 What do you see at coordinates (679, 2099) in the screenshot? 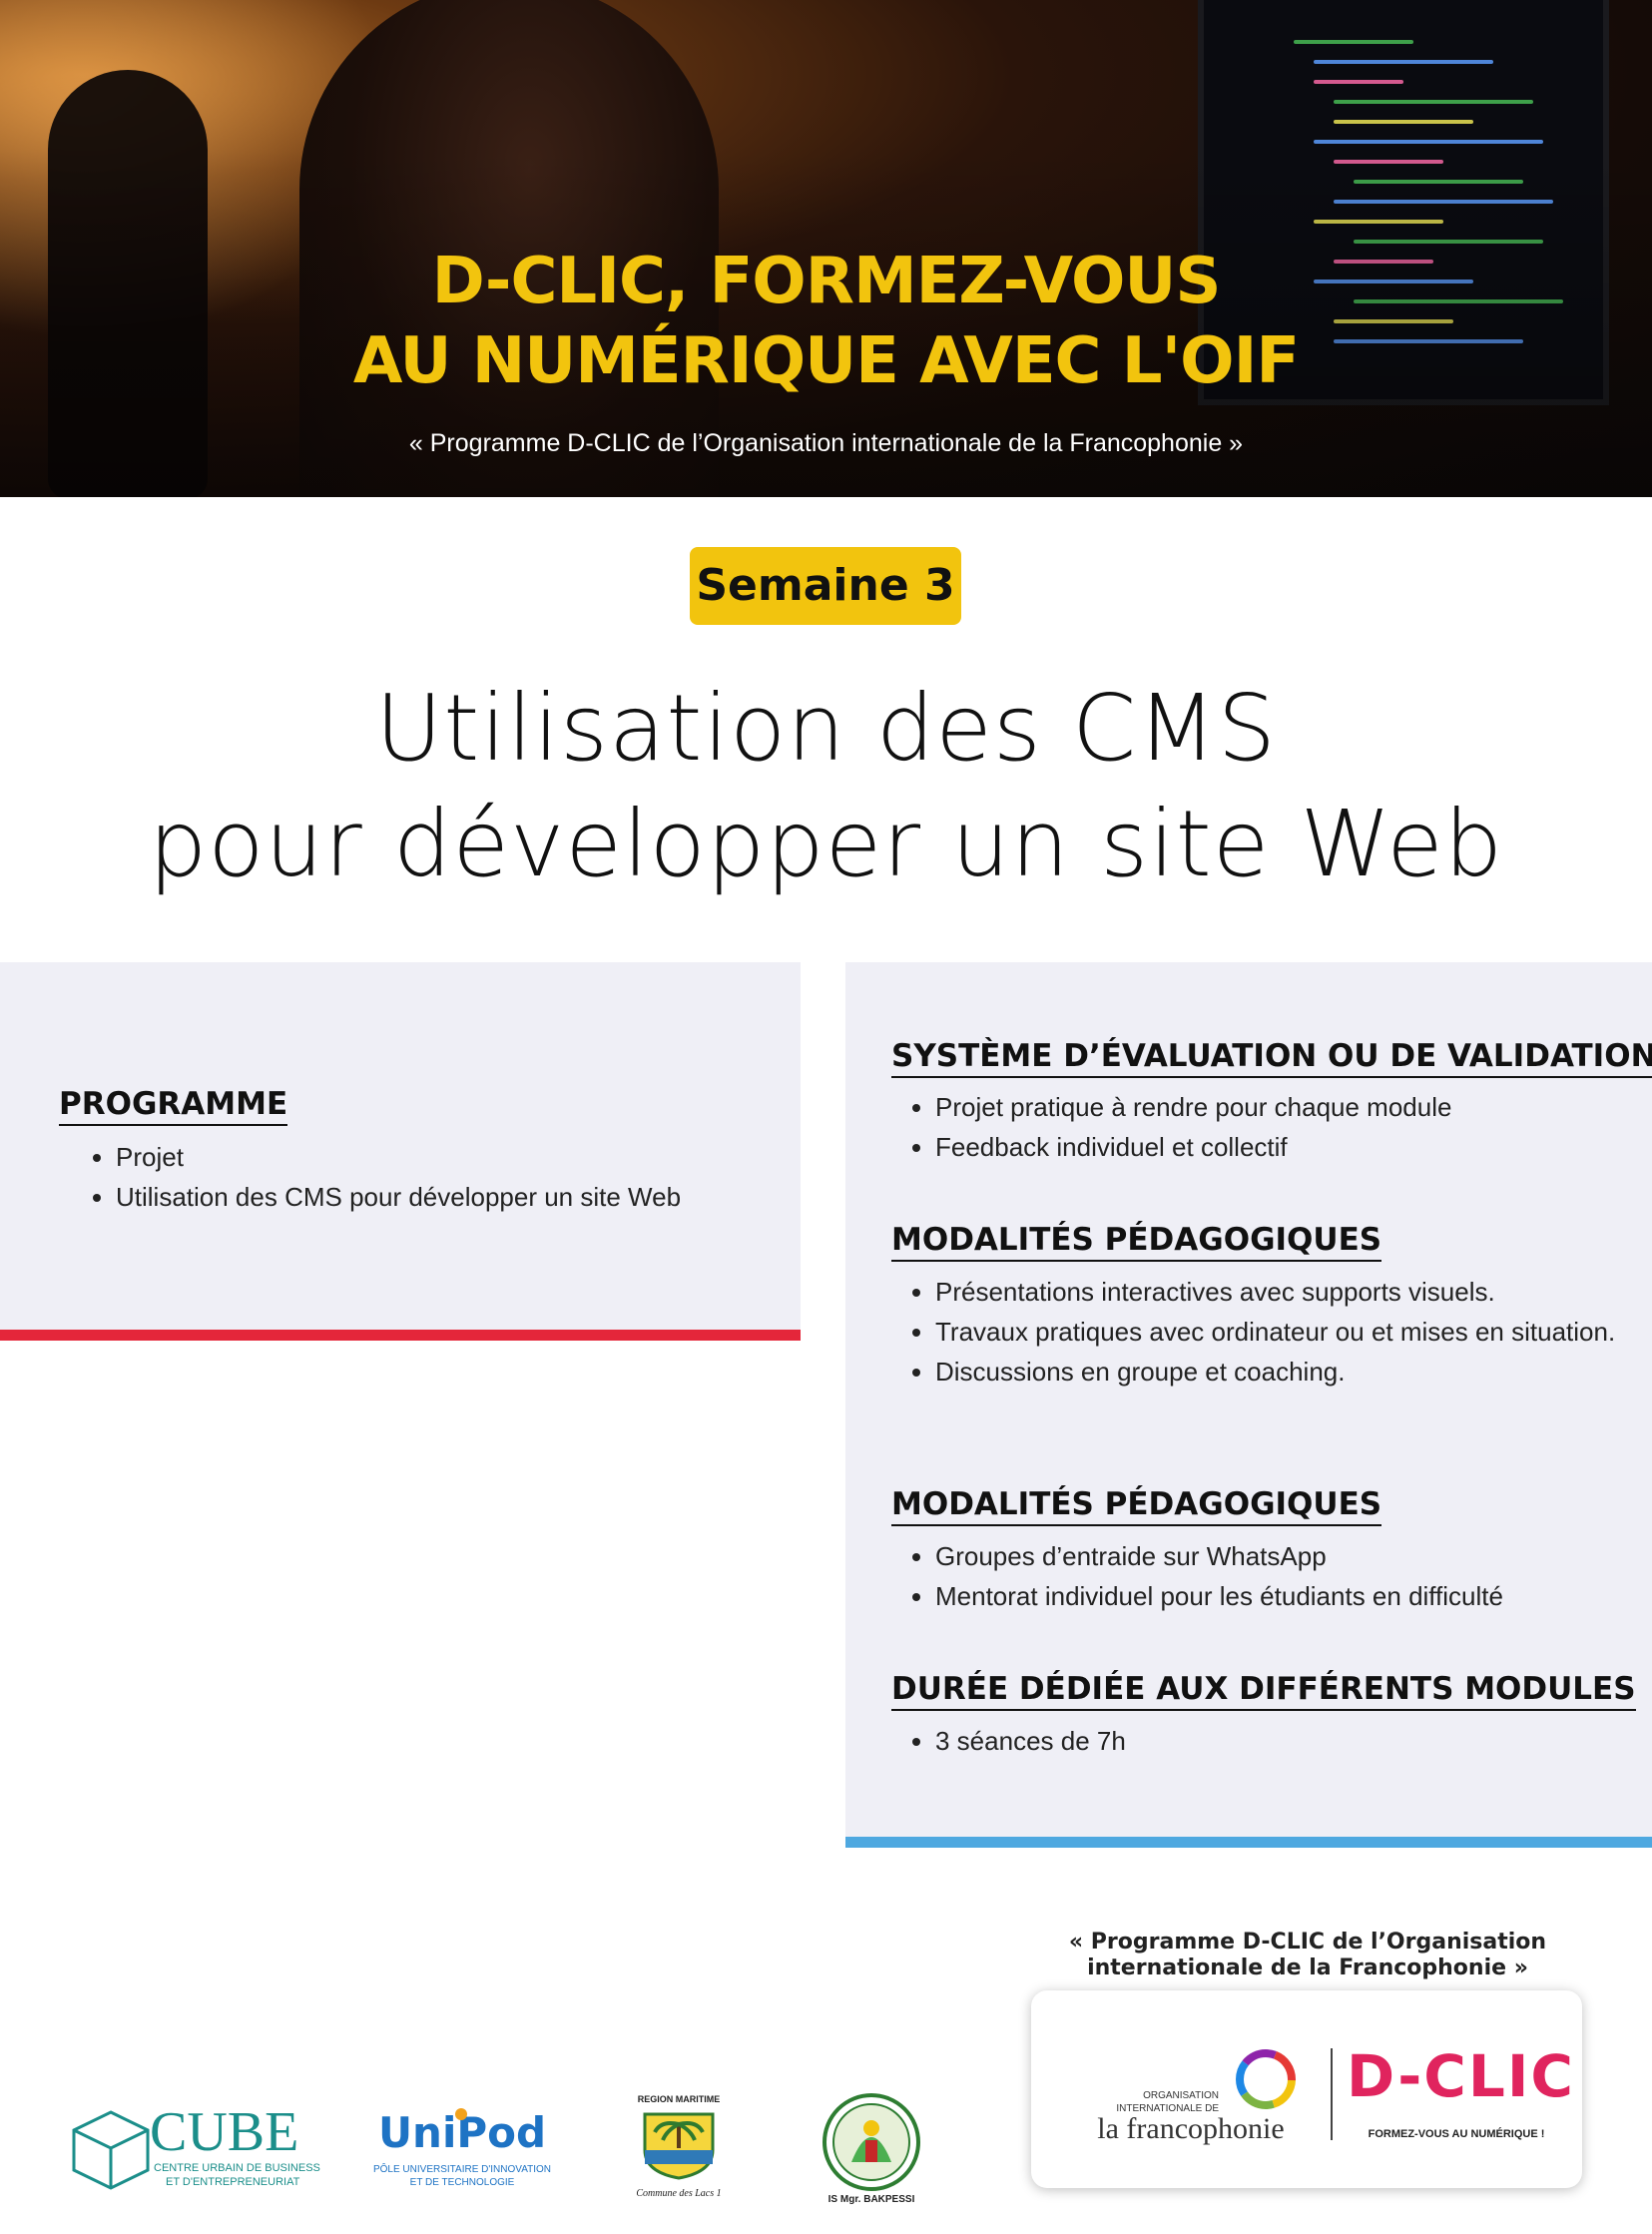
I see `region-top: REGION MARITIME` at bounding box center [679, 2099].